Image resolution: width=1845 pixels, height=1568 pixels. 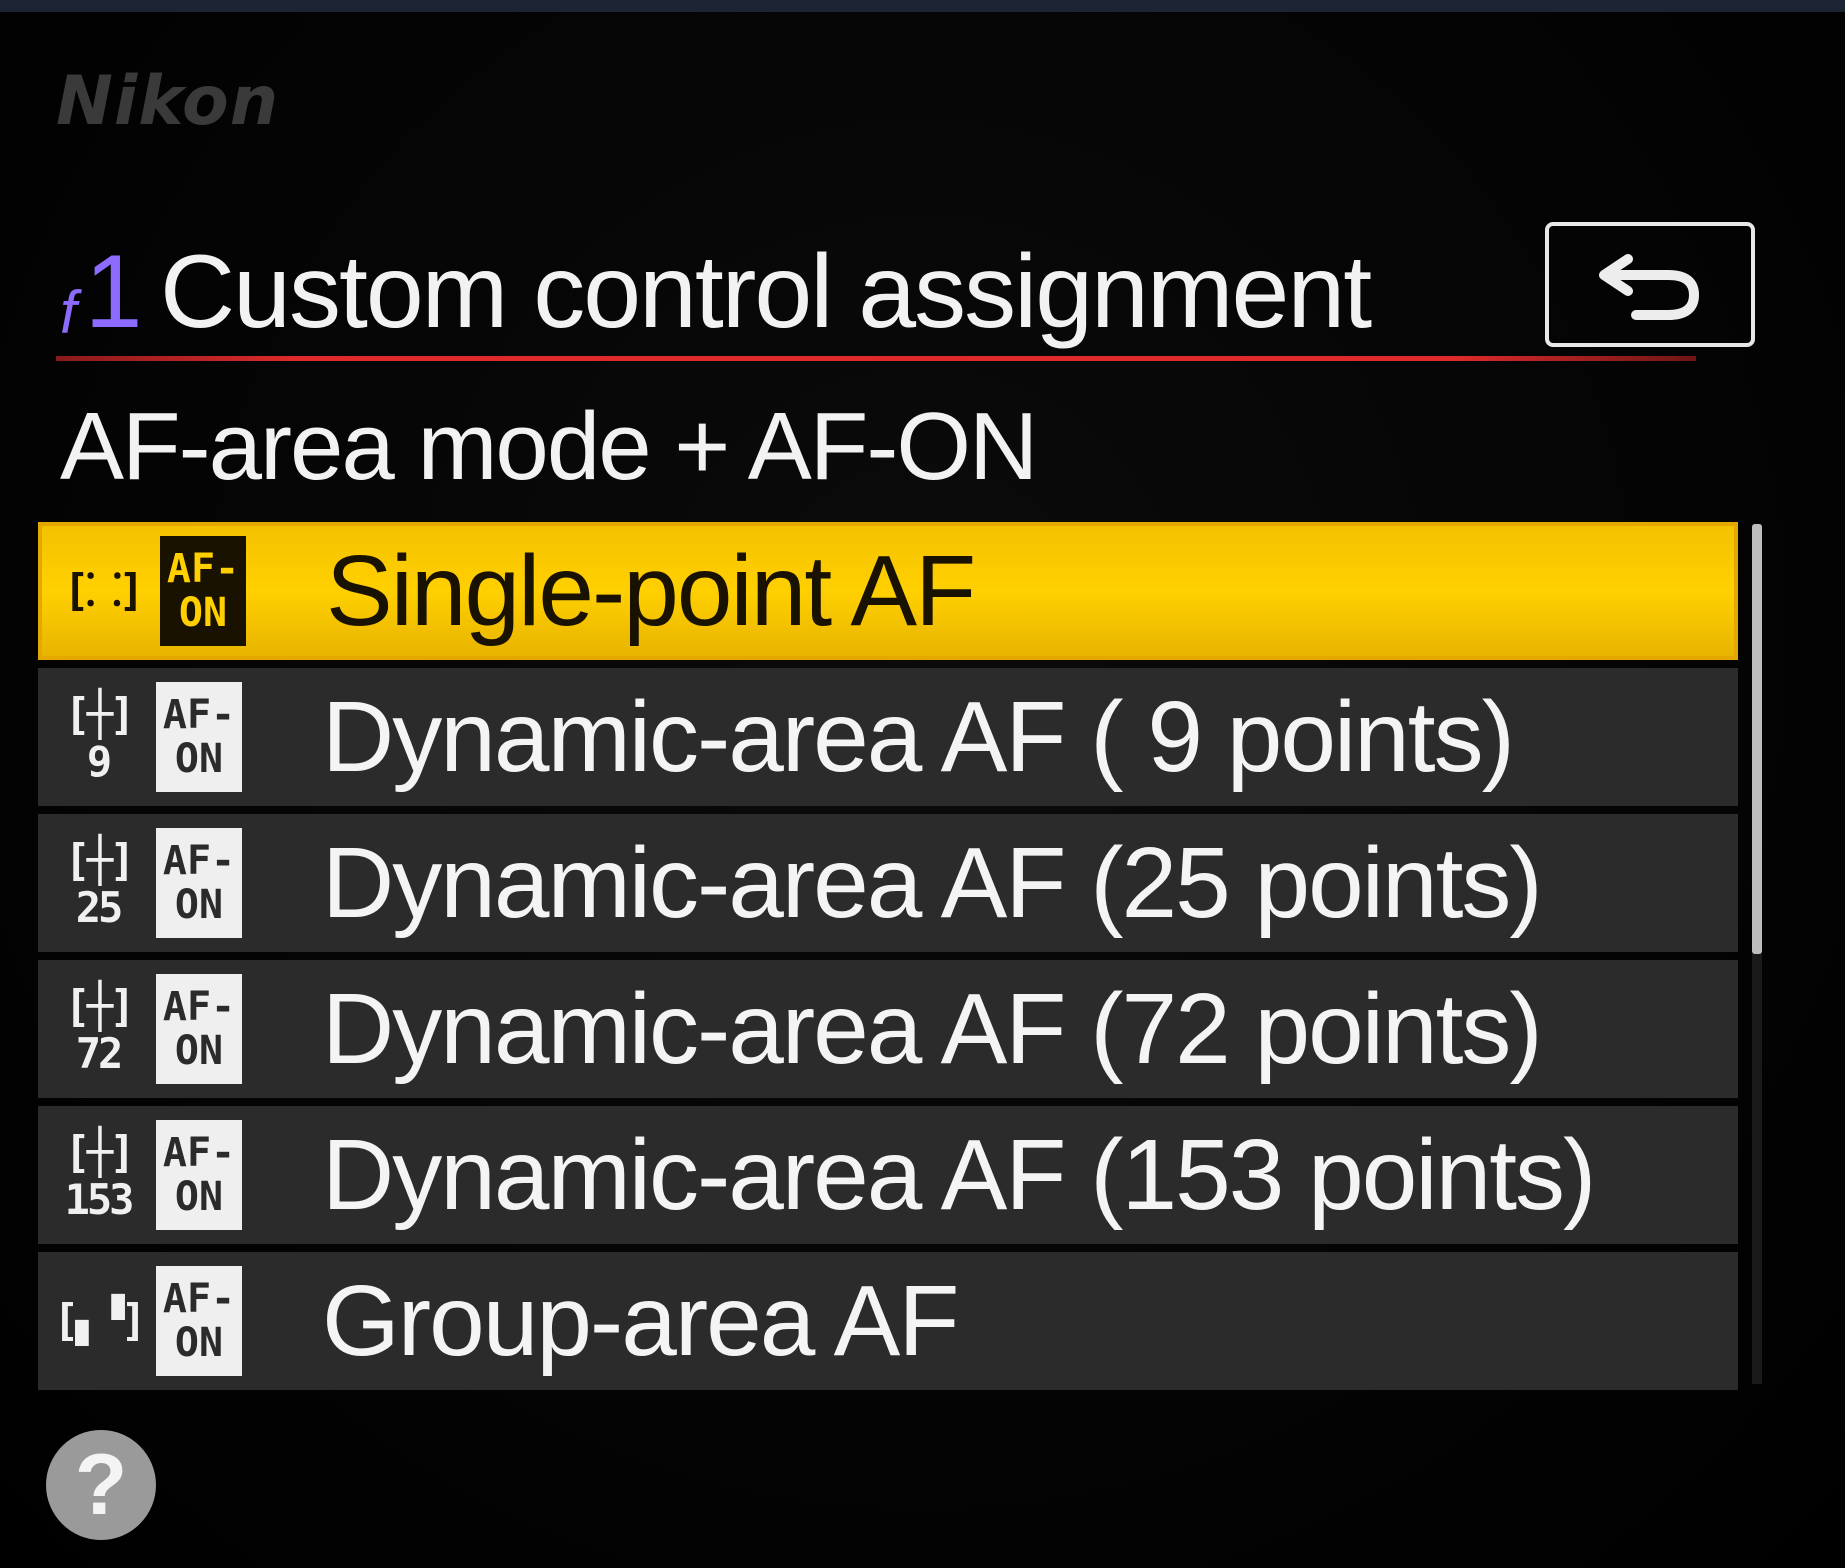 What do you see at coordinates (113, 292) in the screenshot?
I see `menu-code-number: 1` at bounding box center [113, 292].